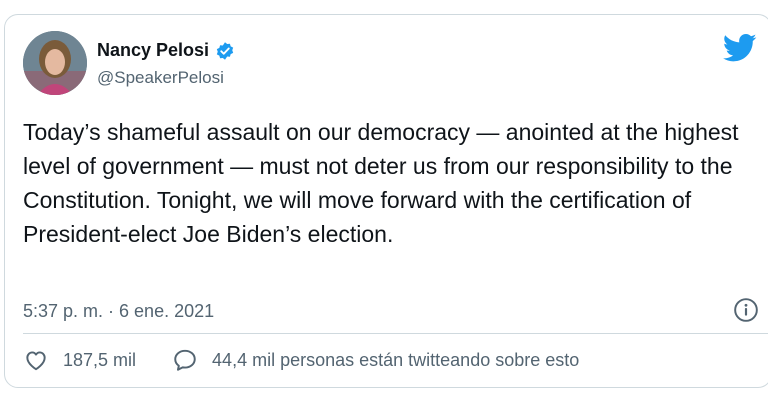 This screenshot has width=768, height=400. I want to click on author-name-row: Nancy Pelosi, so click(166, 50).